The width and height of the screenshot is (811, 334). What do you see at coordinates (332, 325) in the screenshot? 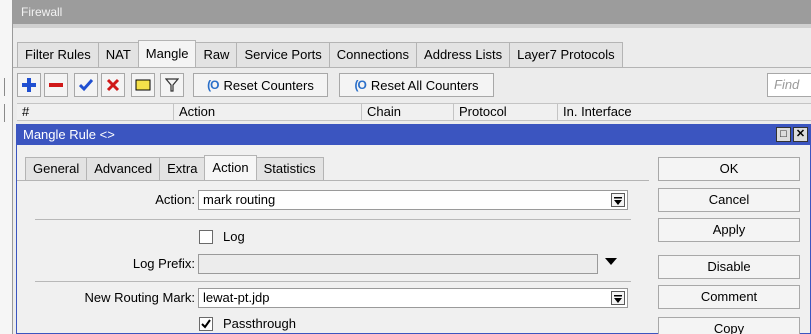
I see `passthrough-row: Passthrough` at bounding box center [332, 325].